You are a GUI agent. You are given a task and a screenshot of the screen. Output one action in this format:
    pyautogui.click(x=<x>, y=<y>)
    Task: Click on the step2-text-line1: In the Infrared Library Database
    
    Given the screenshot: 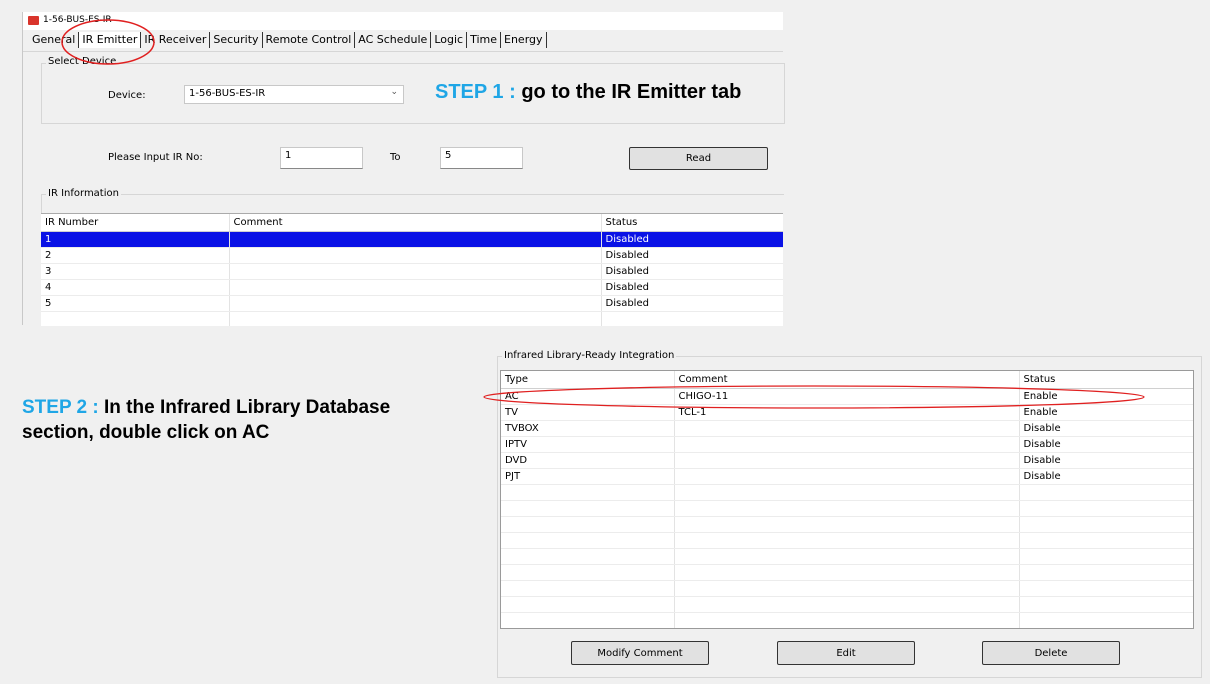 What is the action you would take?
    pyautogui.click(x=244, y=407)
    